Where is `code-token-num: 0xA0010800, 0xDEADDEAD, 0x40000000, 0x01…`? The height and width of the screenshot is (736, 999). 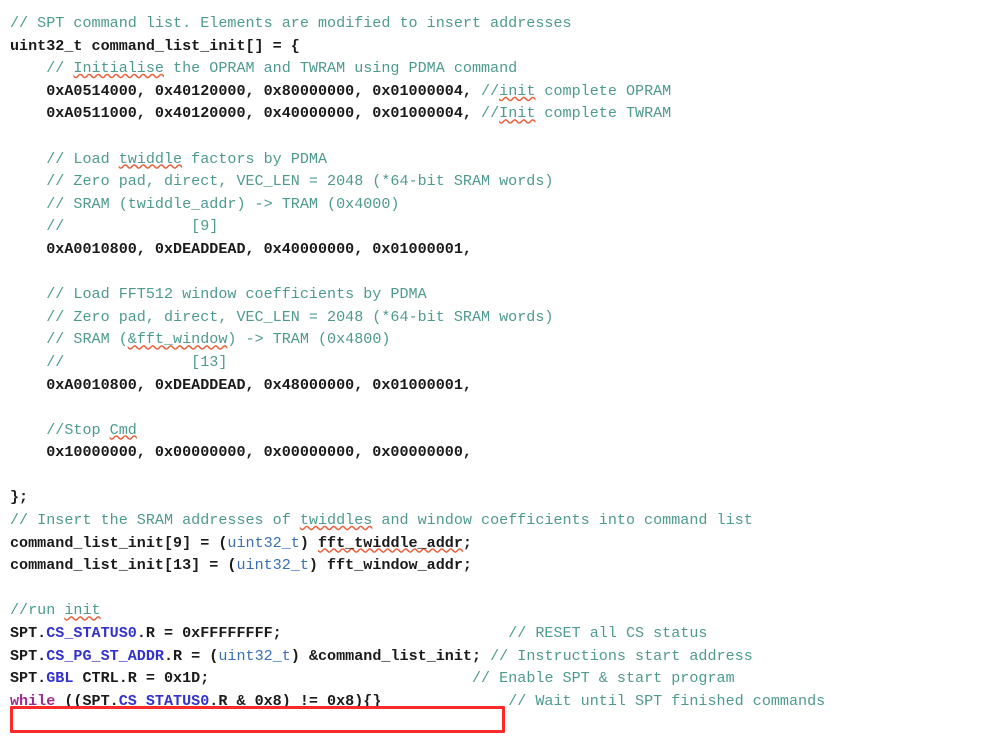 code-token-num: 0xA0010800, 0xDEADDEAD, 0x40000000, 0x01… is located at coordinates (241, 248).